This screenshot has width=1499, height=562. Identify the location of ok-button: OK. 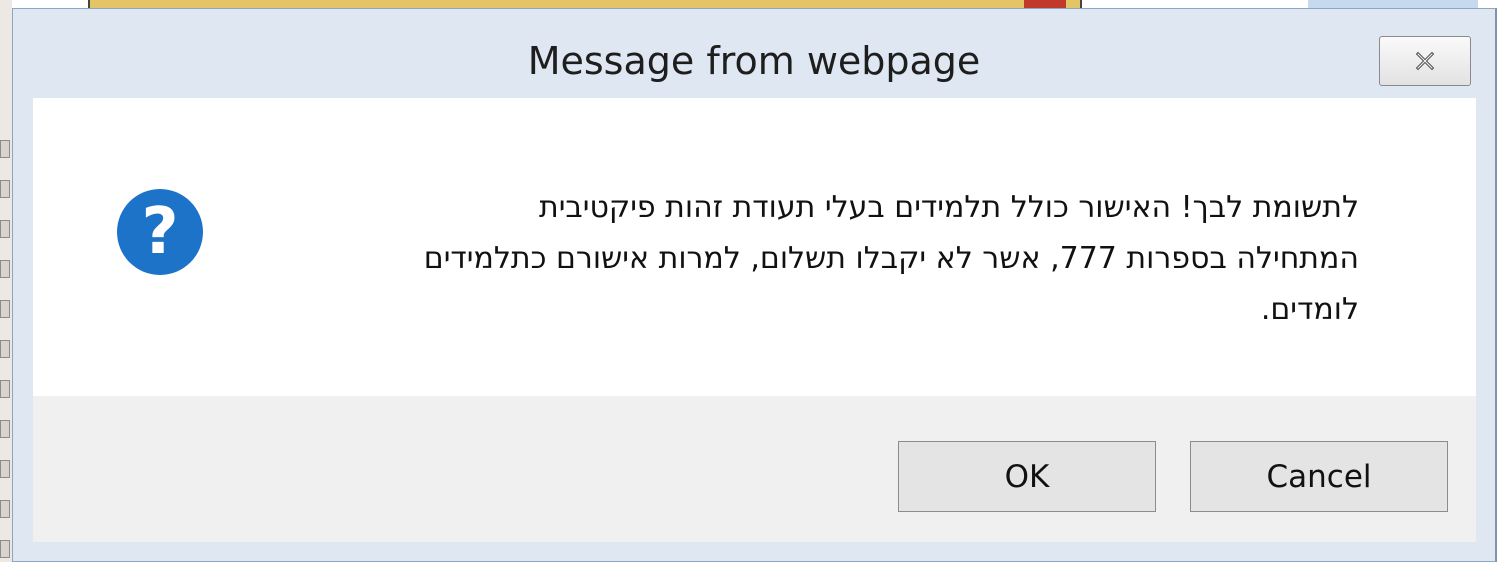
(1027, 476).